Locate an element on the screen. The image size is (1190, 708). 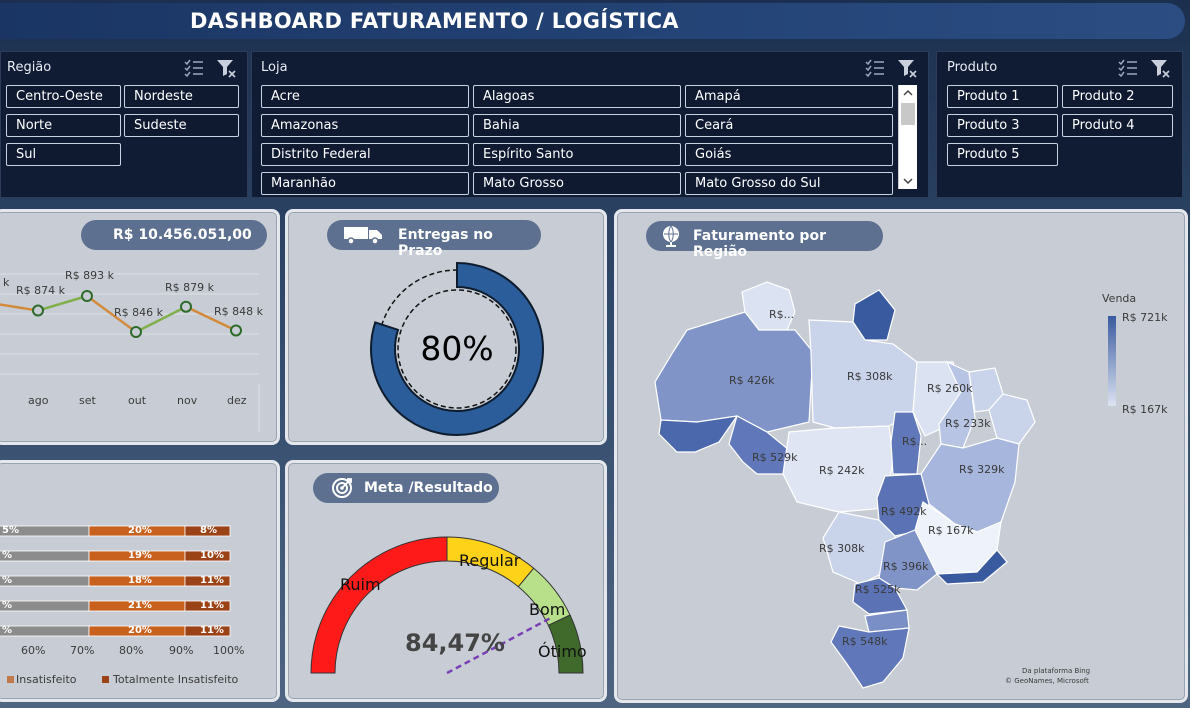
slicer-item-produto-4: Produto 4 is located at coordinates (1117, 125).